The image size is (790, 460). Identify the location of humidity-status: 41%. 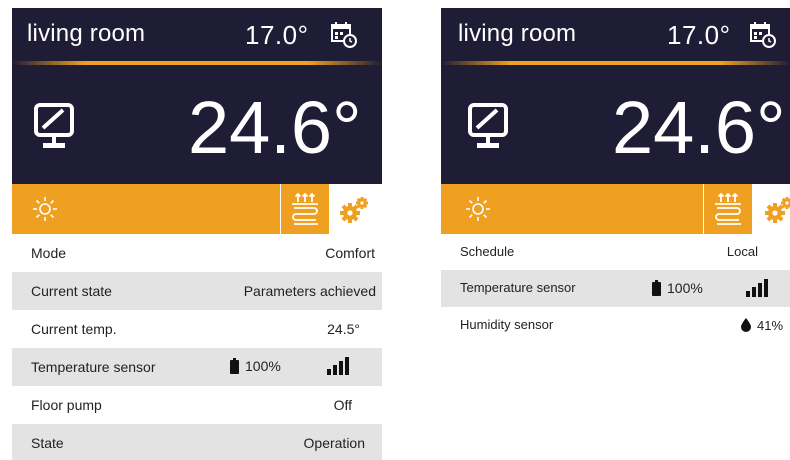
(762, 325).